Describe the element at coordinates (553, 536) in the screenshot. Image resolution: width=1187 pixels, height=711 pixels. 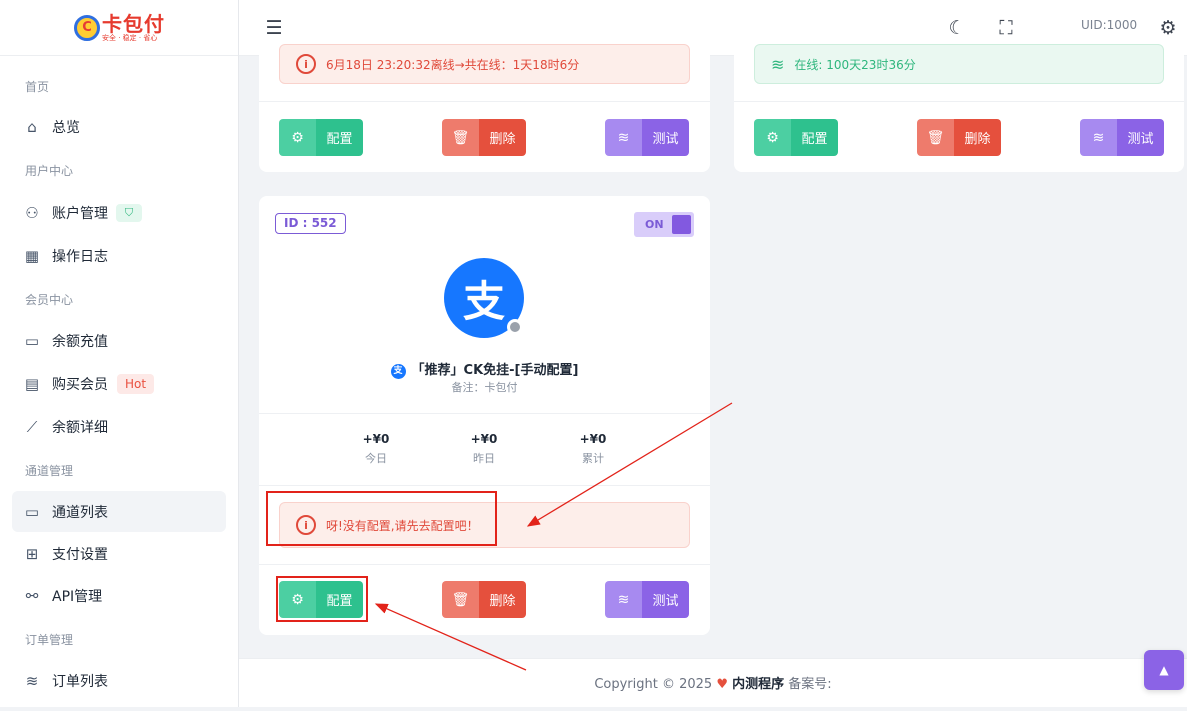
I see `annotation-arrows` at that location.